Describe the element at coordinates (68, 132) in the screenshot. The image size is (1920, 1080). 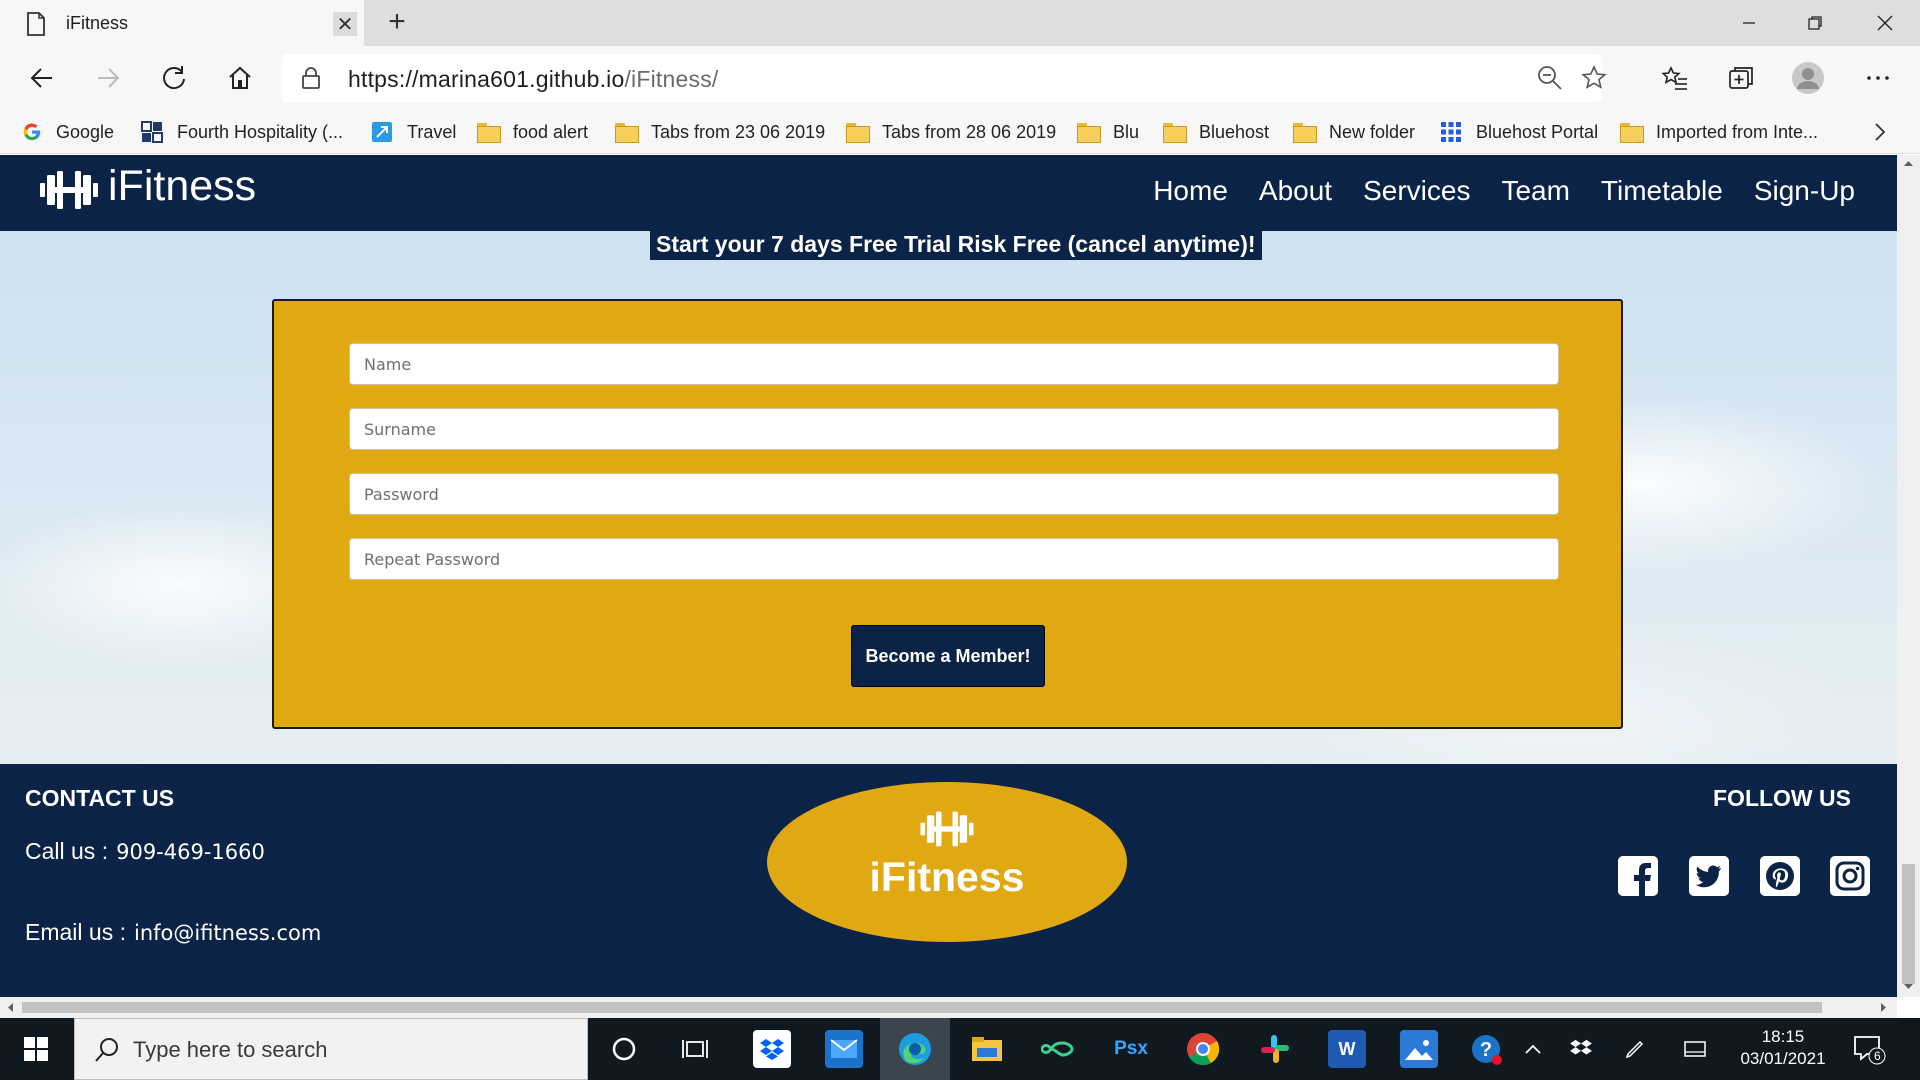
I see `bookmark-google: Google` at that location.